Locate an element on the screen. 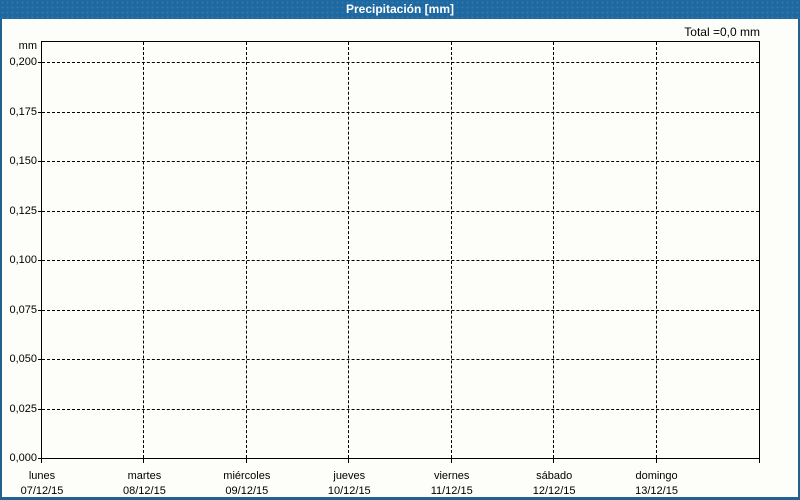 The height and width of the screenshot is (500, 800). x-date-label: 07/12/15 is located at coordinates (42, 491).